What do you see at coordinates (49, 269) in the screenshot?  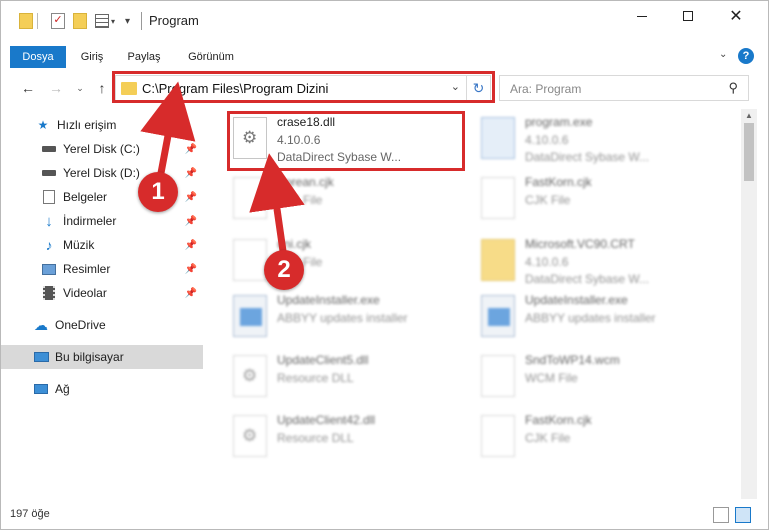 I see `pictures-icon` at bounding box center [49, 269].